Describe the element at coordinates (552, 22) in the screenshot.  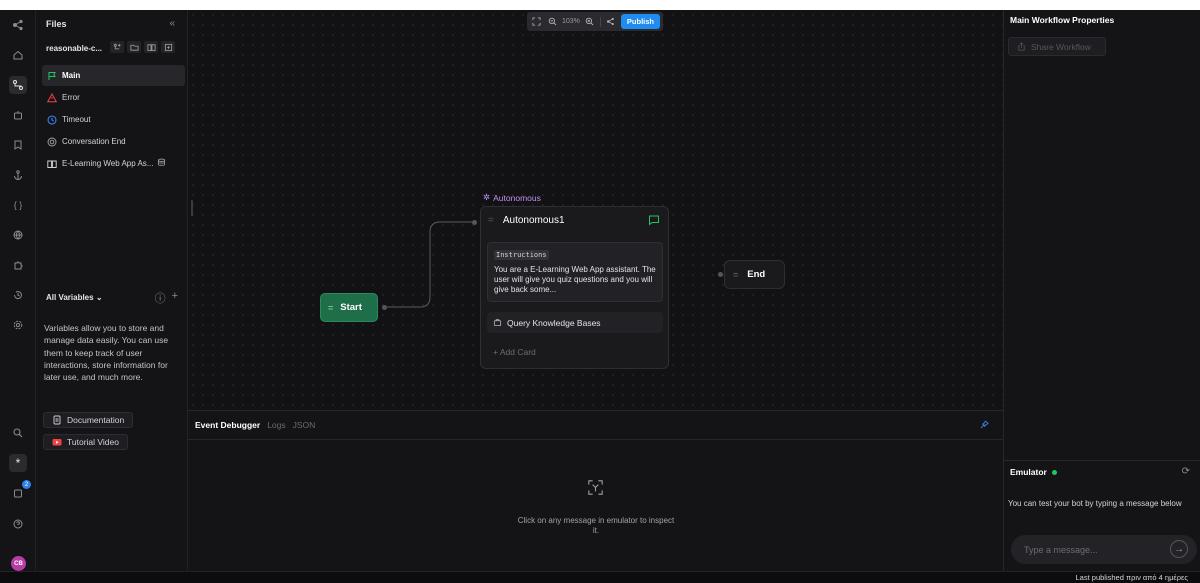
I see `zoom-out-icon` at that location.